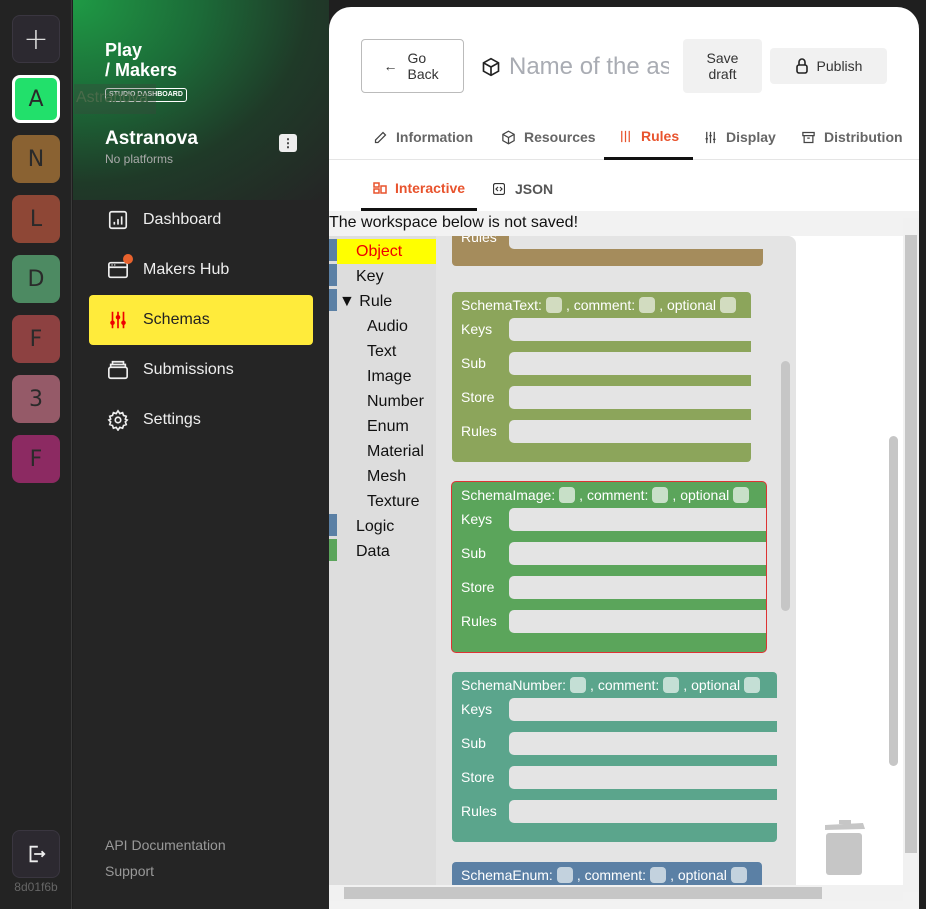 The width and height of the screenshot is (926, 909). I want to click on resources-icon, so click(508, 137).